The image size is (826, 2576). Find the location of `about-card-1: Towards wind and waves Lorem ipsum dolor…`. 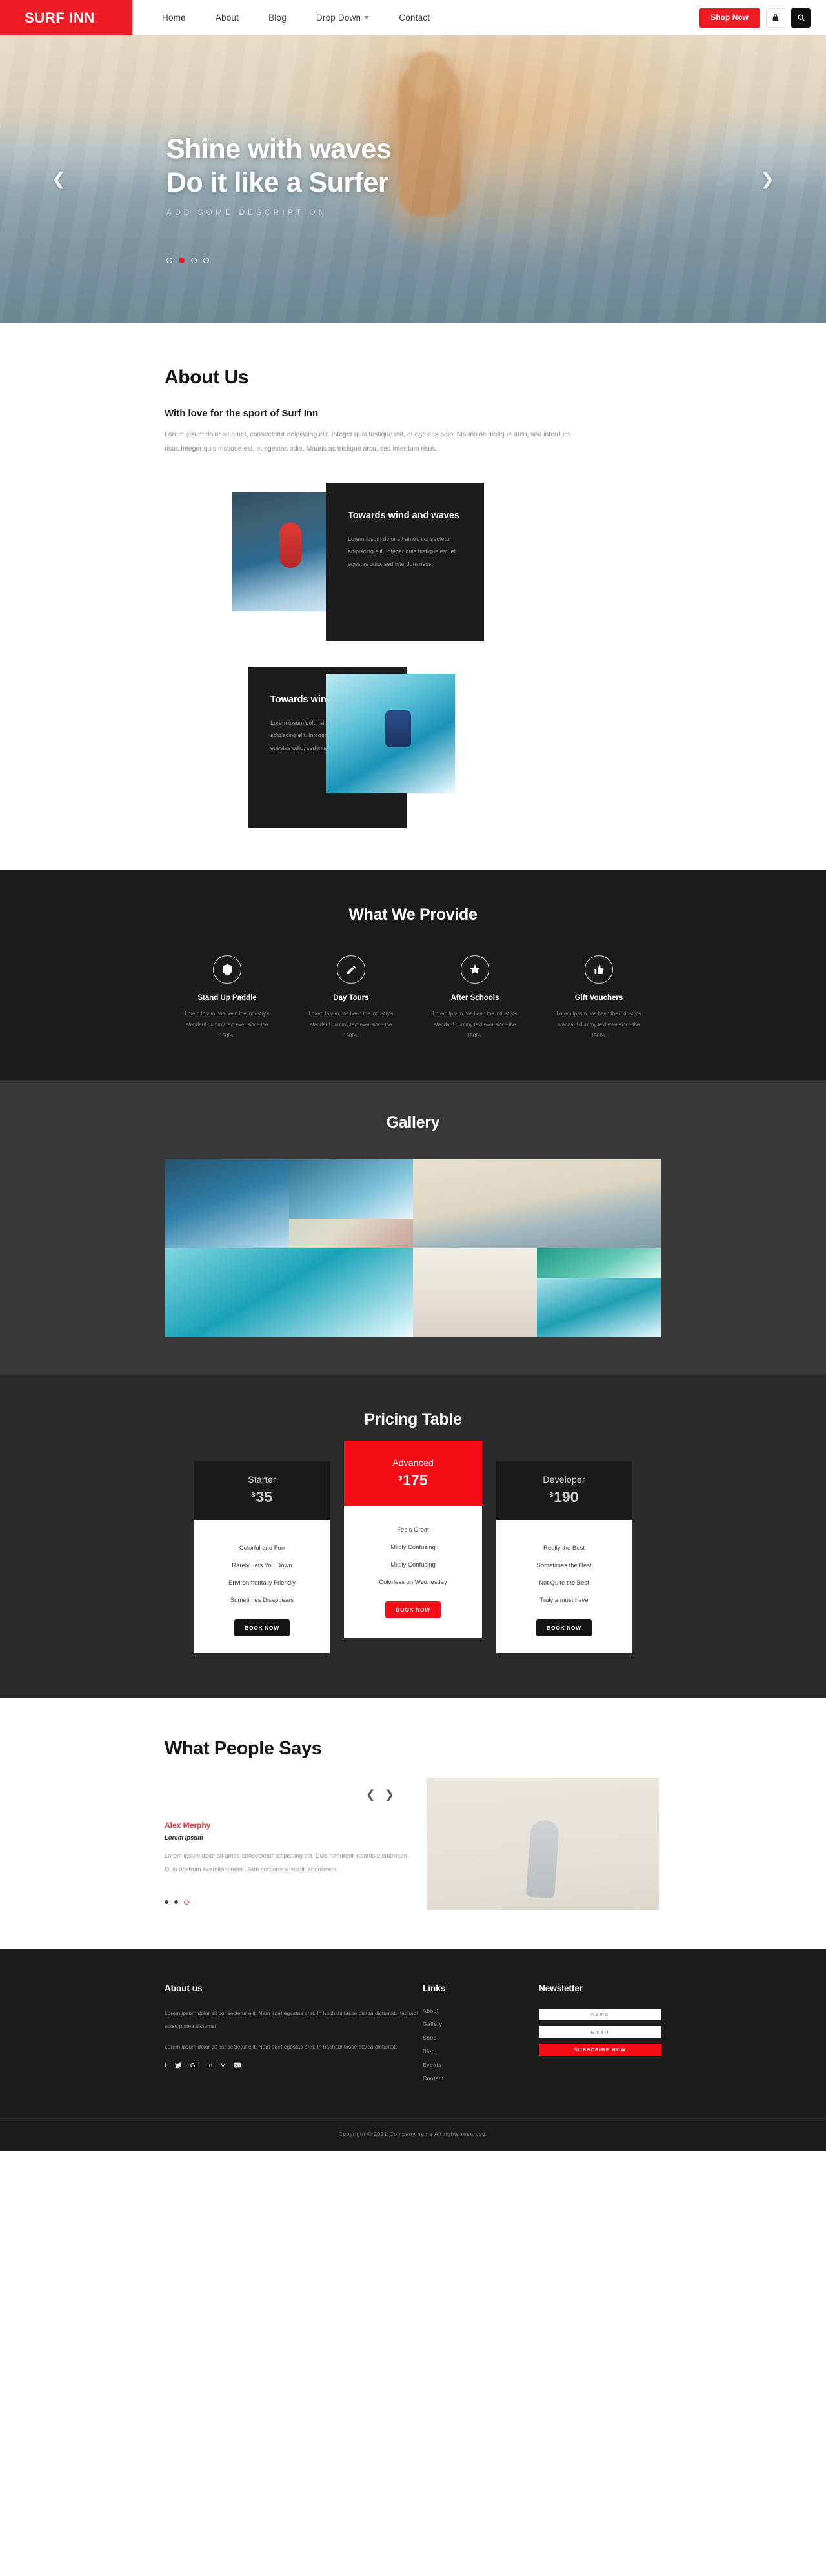

about-card-1: Towards wind and waves Lorem ipsum dolor… is located at coordinates (405, 562).